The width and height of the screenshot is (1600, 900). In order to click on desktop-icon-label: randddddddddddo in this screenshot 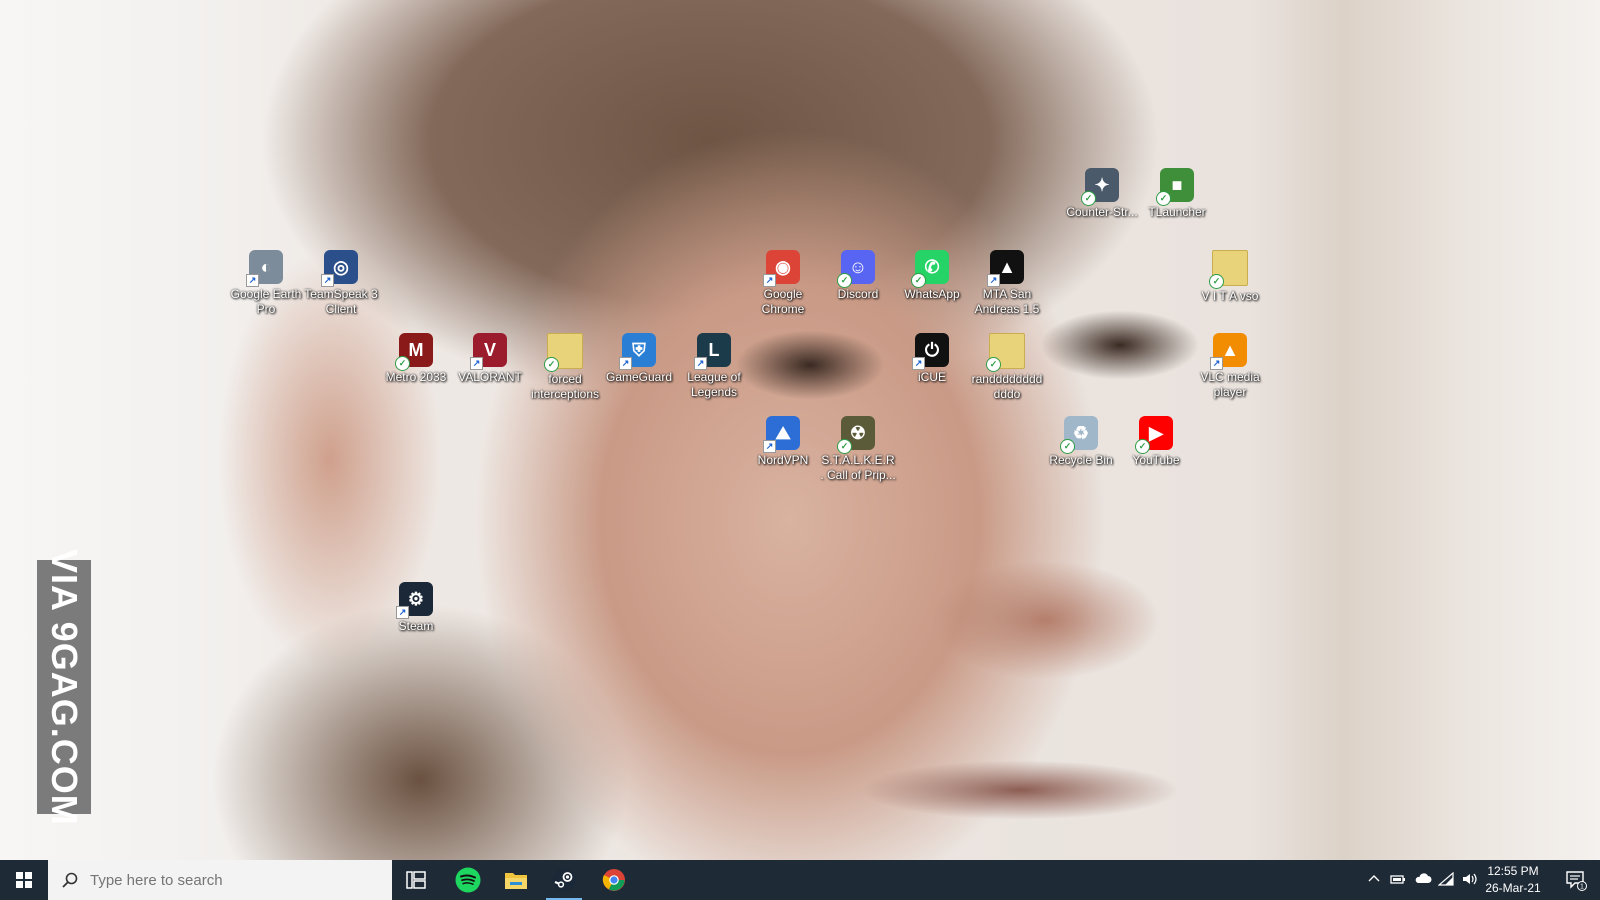, I will do `click(1007, 386)`.